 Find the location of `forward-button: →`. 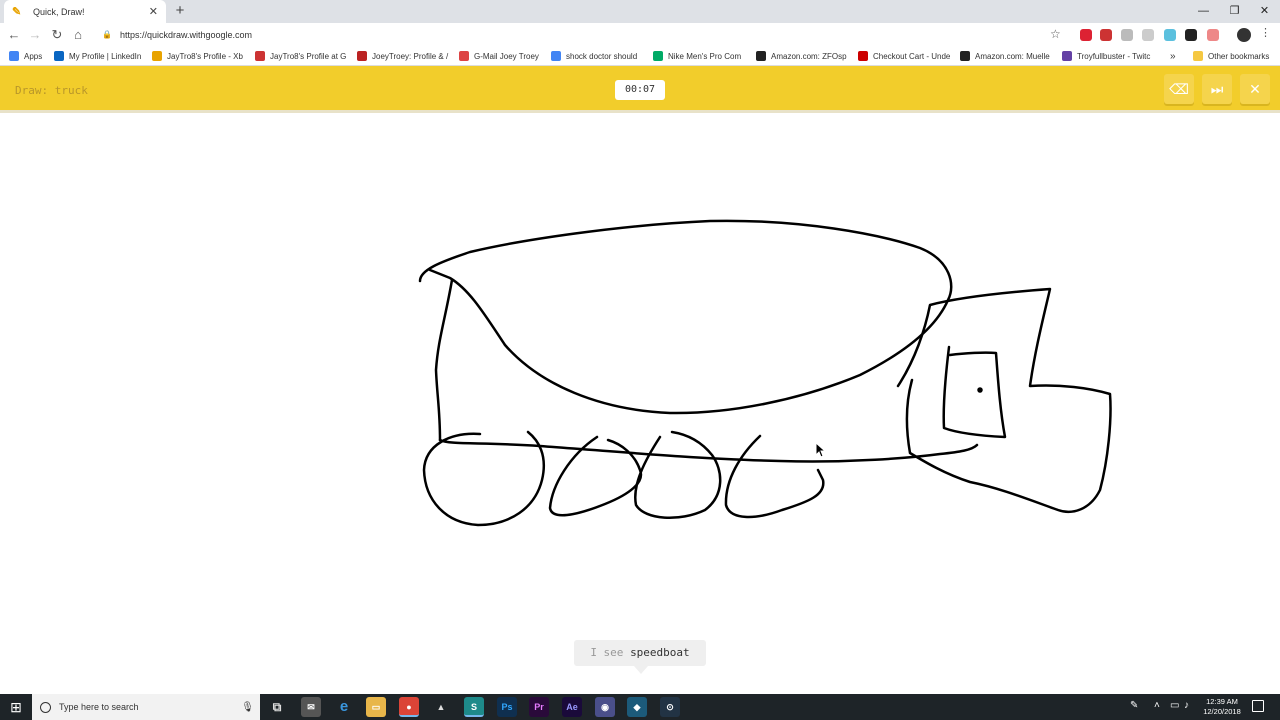

forward-button: → is located at coordinates (35, 35).